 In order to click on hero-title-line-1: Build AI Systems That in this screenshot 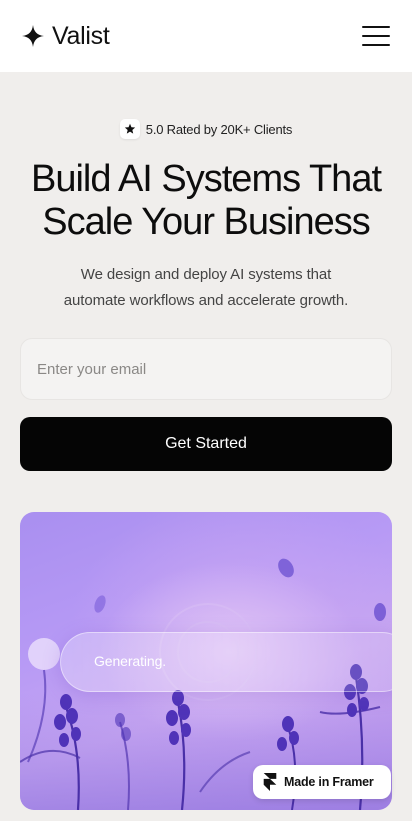, I will do `click(206, 179)`.